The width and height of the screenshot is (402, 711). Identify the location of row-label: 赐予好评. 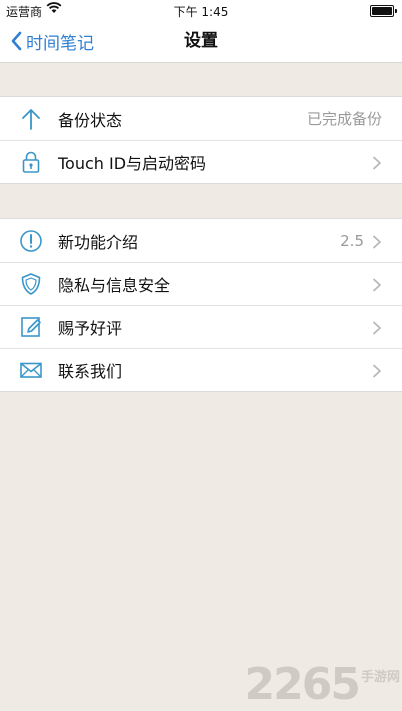
(90, 328).